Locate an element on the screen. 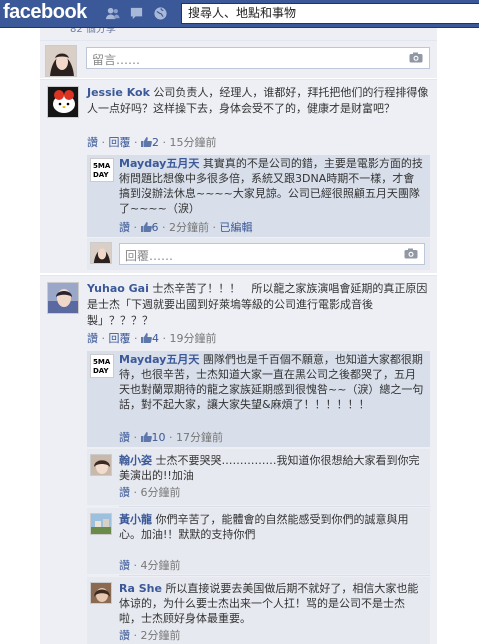  reply-author: 黃小龍 is located at coordinates (135, 519).